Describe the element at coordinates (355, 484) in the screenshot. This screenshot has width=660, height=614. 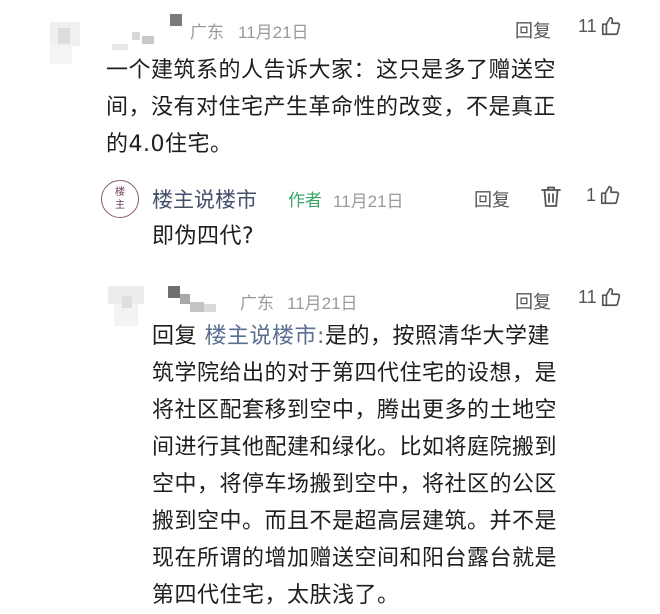
I see `comment-line: 空中，将停车场搬到空中，将社区的公区` at that location.